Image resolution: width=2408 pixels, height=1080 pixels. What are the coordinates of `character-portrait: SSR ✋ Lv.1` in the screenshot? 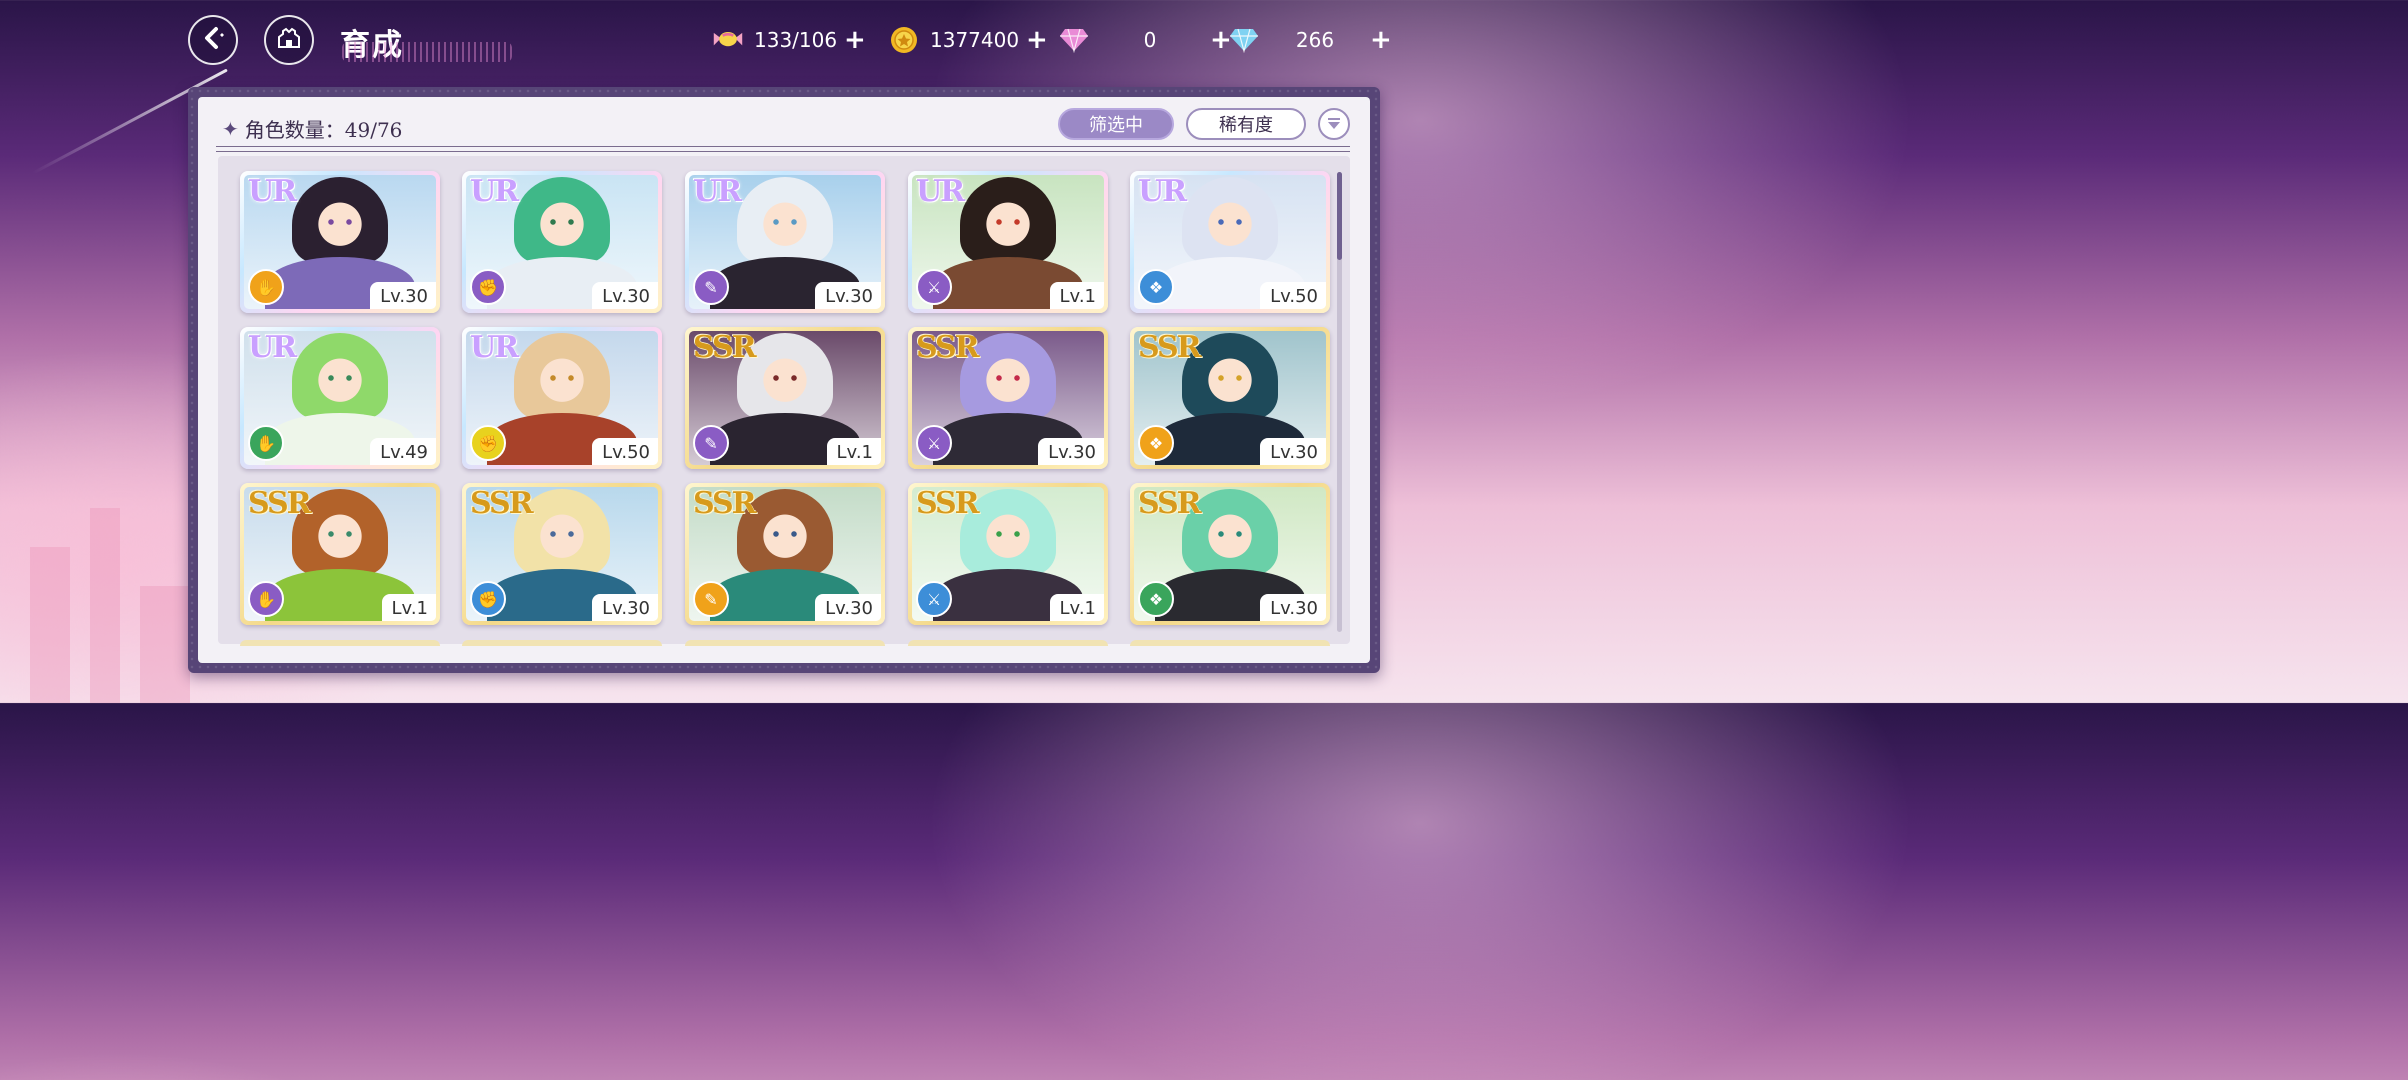 It's located at (340, 554).